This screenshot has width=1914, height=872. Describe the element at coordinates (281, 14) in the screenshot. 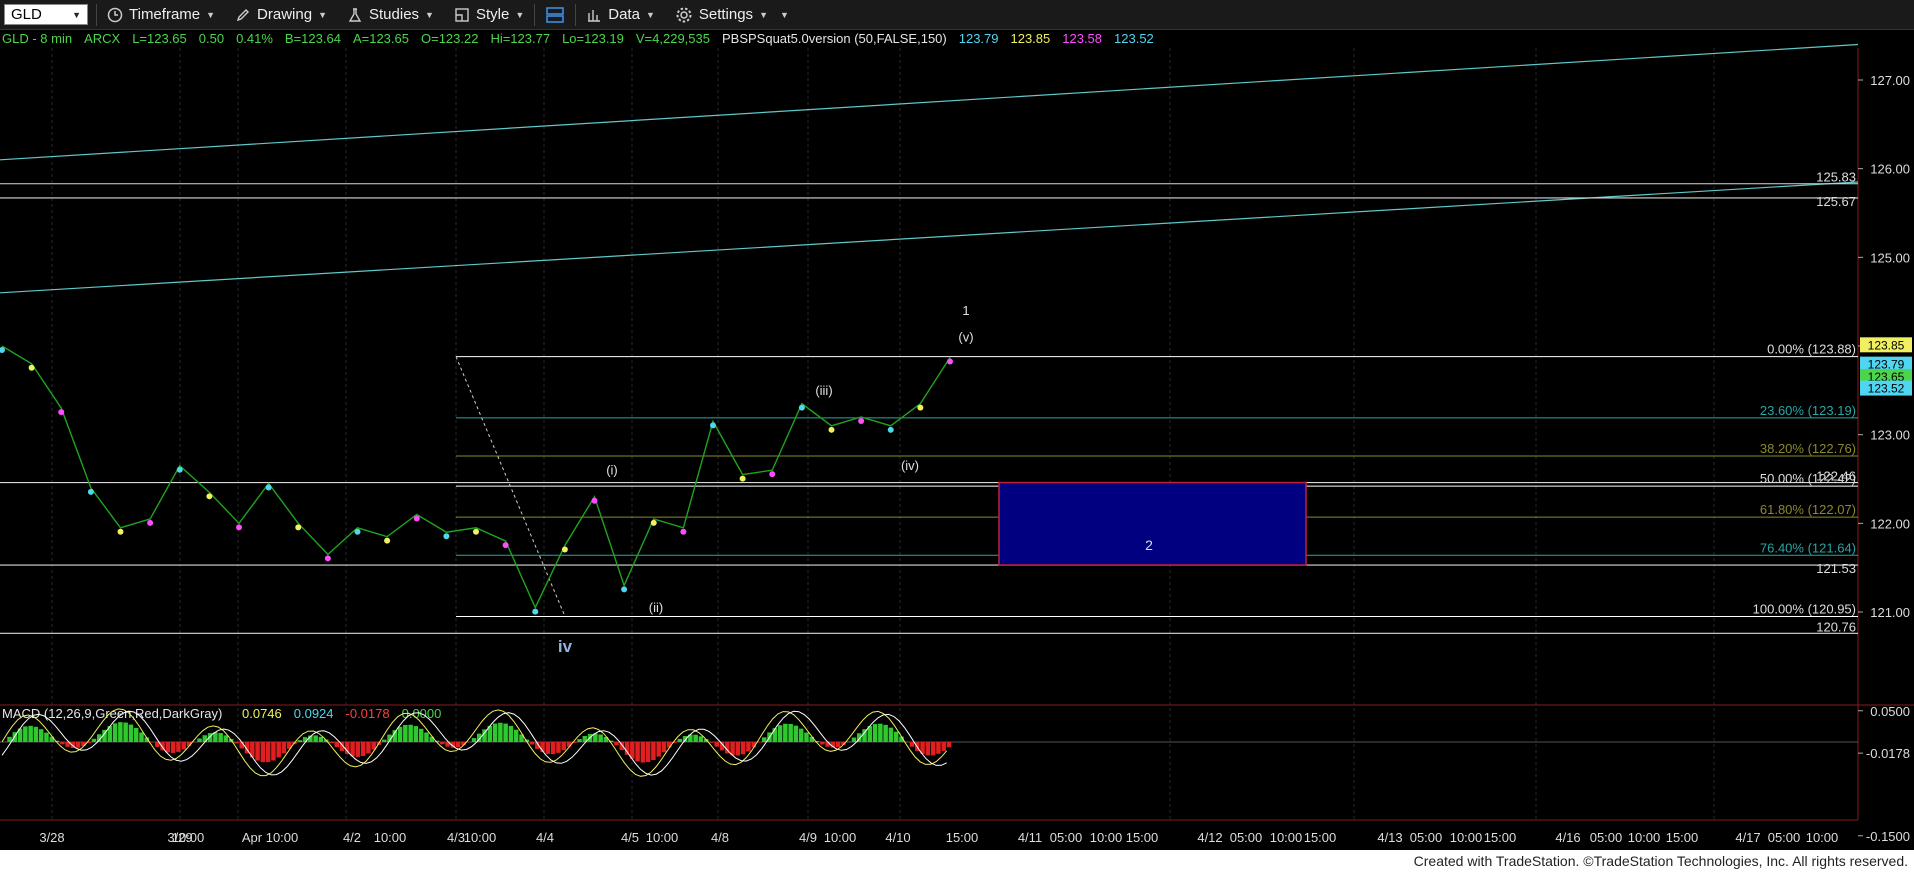

I see `drawing-menu: Drawing ▼` at that location.